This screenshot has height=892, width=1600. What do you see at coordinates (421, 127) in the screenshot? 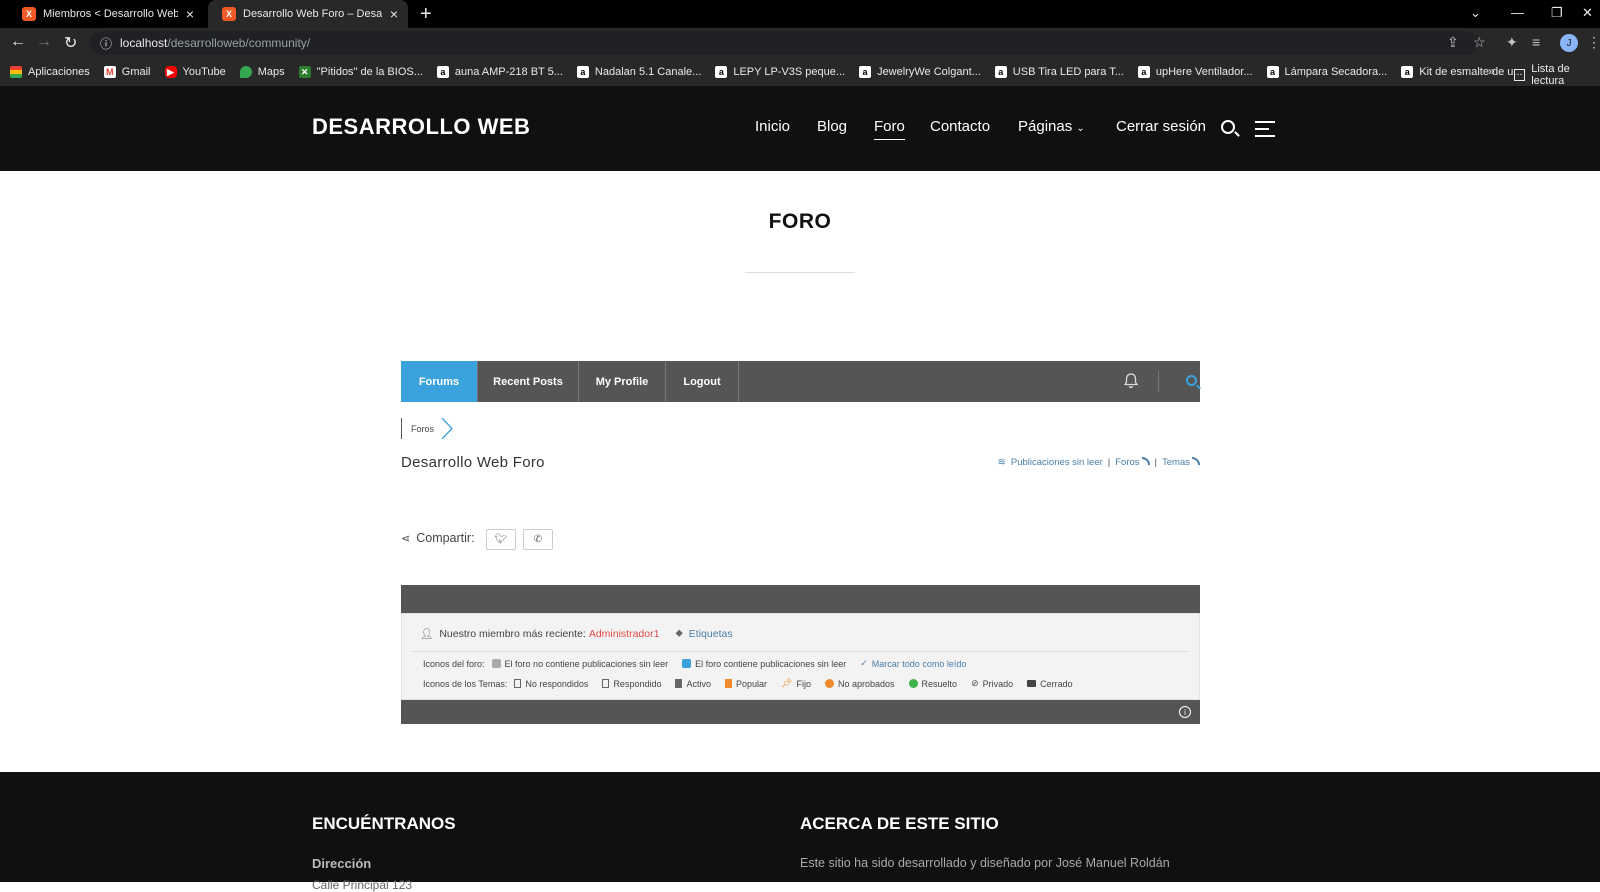
I see `site-brand: DESARROLLO WEB` at bounding box center [421, 127].